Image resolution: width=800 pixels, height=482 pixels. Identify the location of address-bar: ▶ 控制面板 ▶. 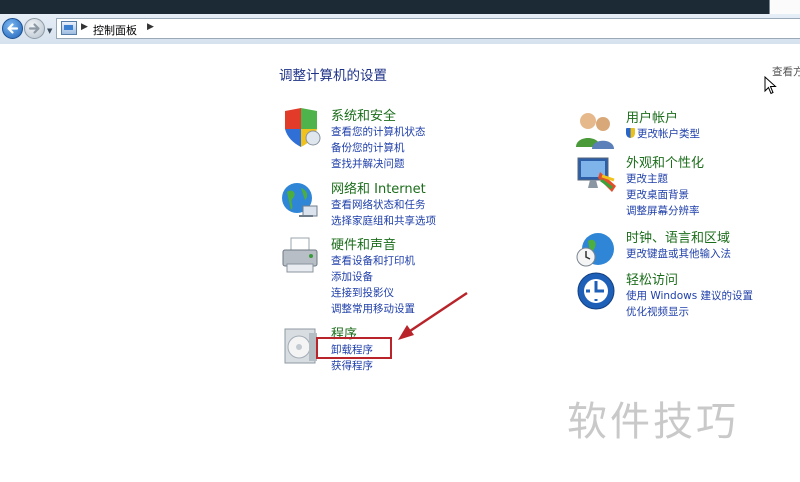
(428, 28).